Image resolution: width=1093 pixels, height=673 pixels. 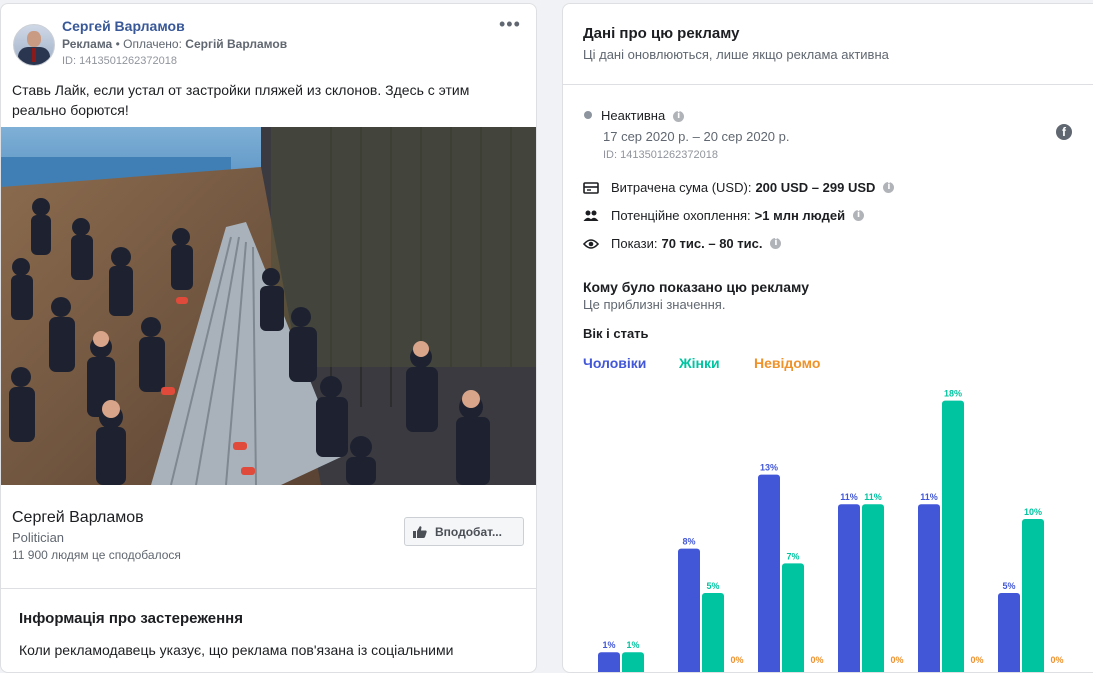 I want to click on reach-metric: Потенційне охоплення: >1 млн людей i, so click(x=724, y=215).